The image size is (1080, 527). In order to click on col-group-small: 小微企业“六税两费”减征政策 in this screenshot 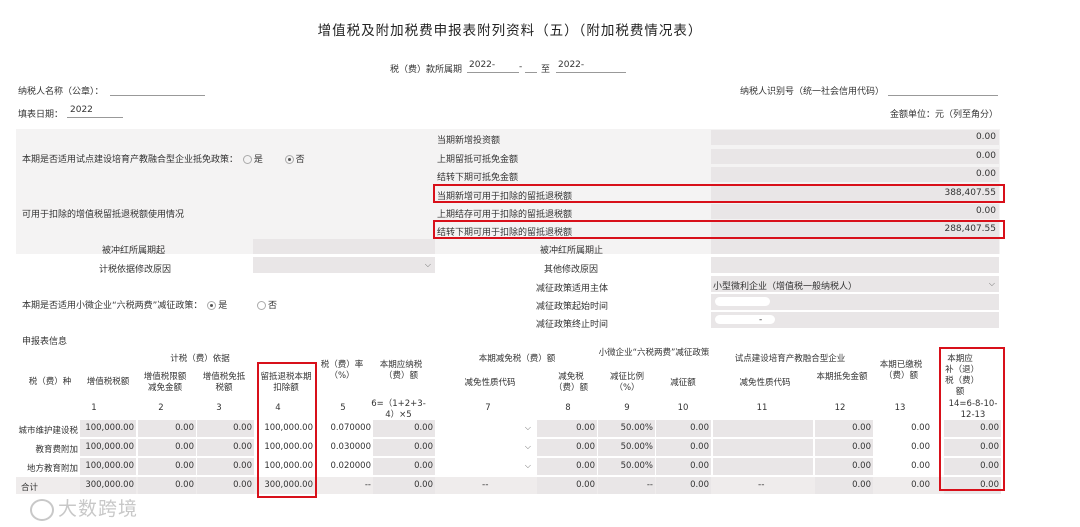, I will do `click(654, 353)`.